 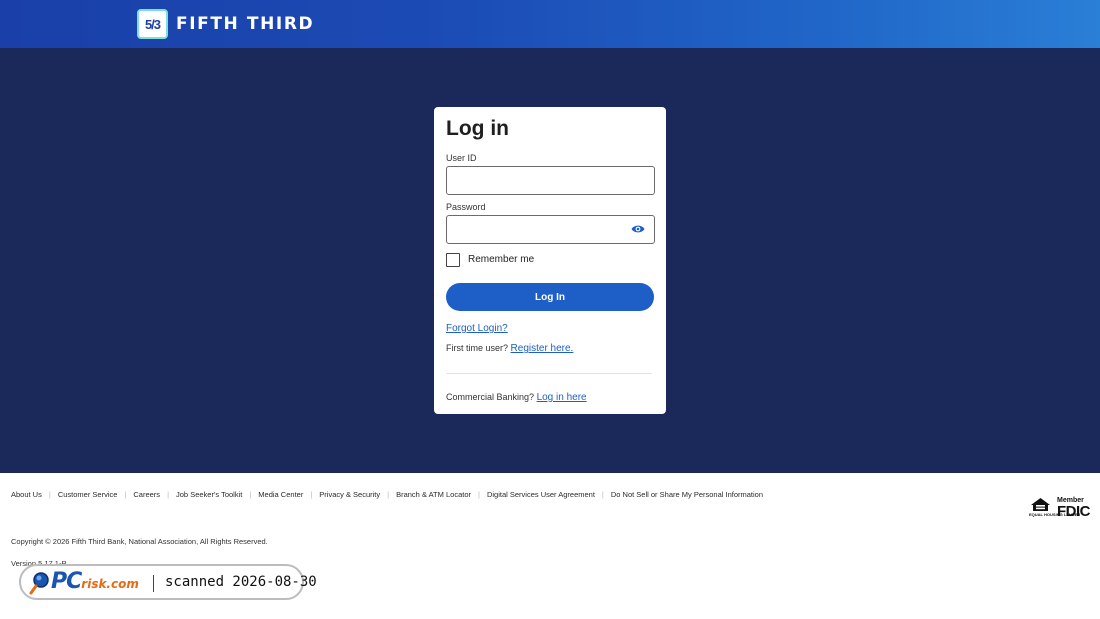 I want to click on footer-link-privacy-security: Privacy & Security, so click(x=349, y=494).